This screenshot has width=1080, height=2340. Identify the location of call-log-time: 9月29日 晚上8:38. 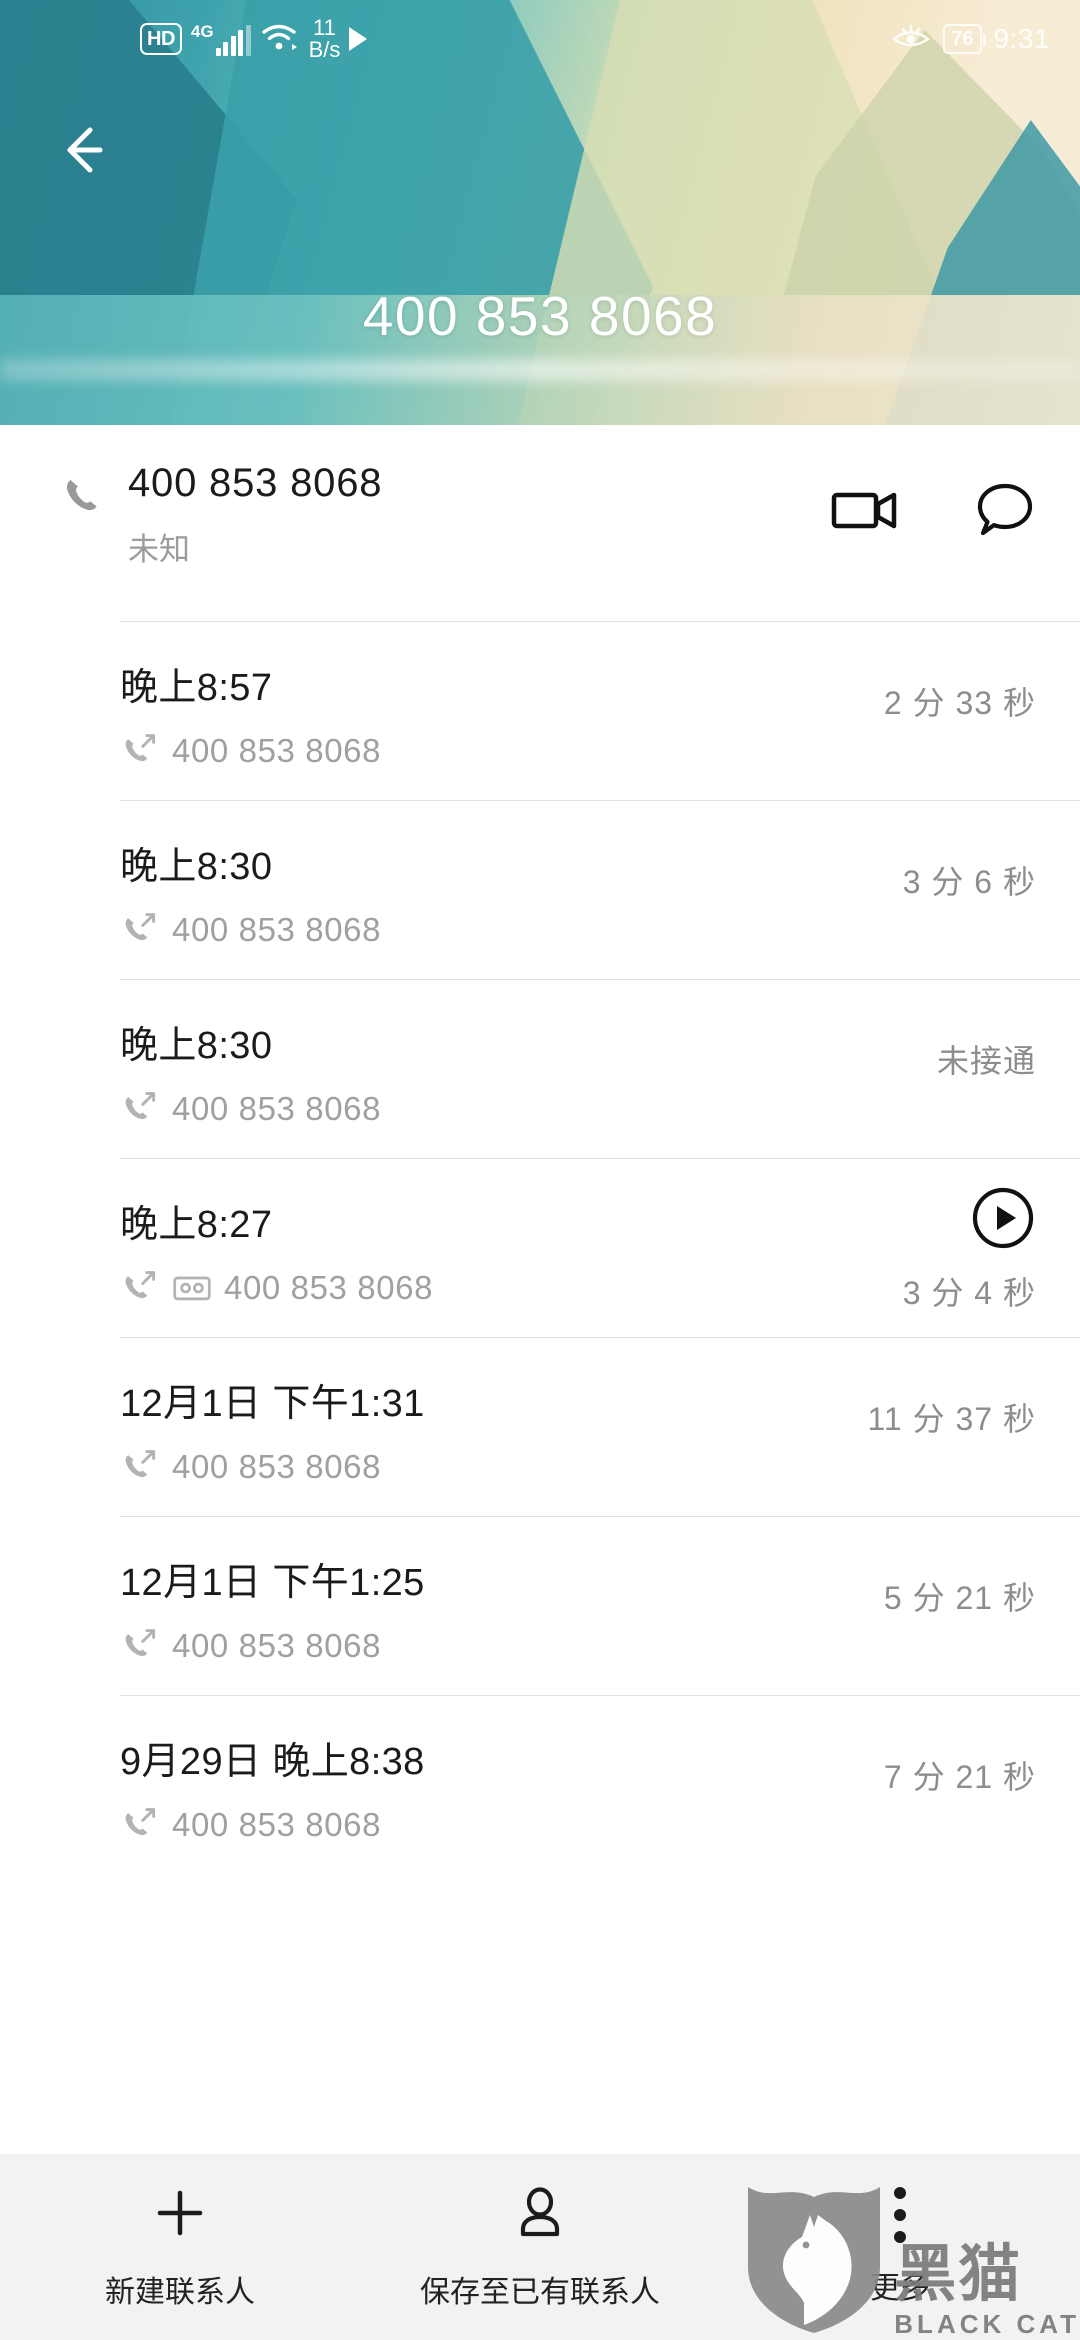
(272, 1762).